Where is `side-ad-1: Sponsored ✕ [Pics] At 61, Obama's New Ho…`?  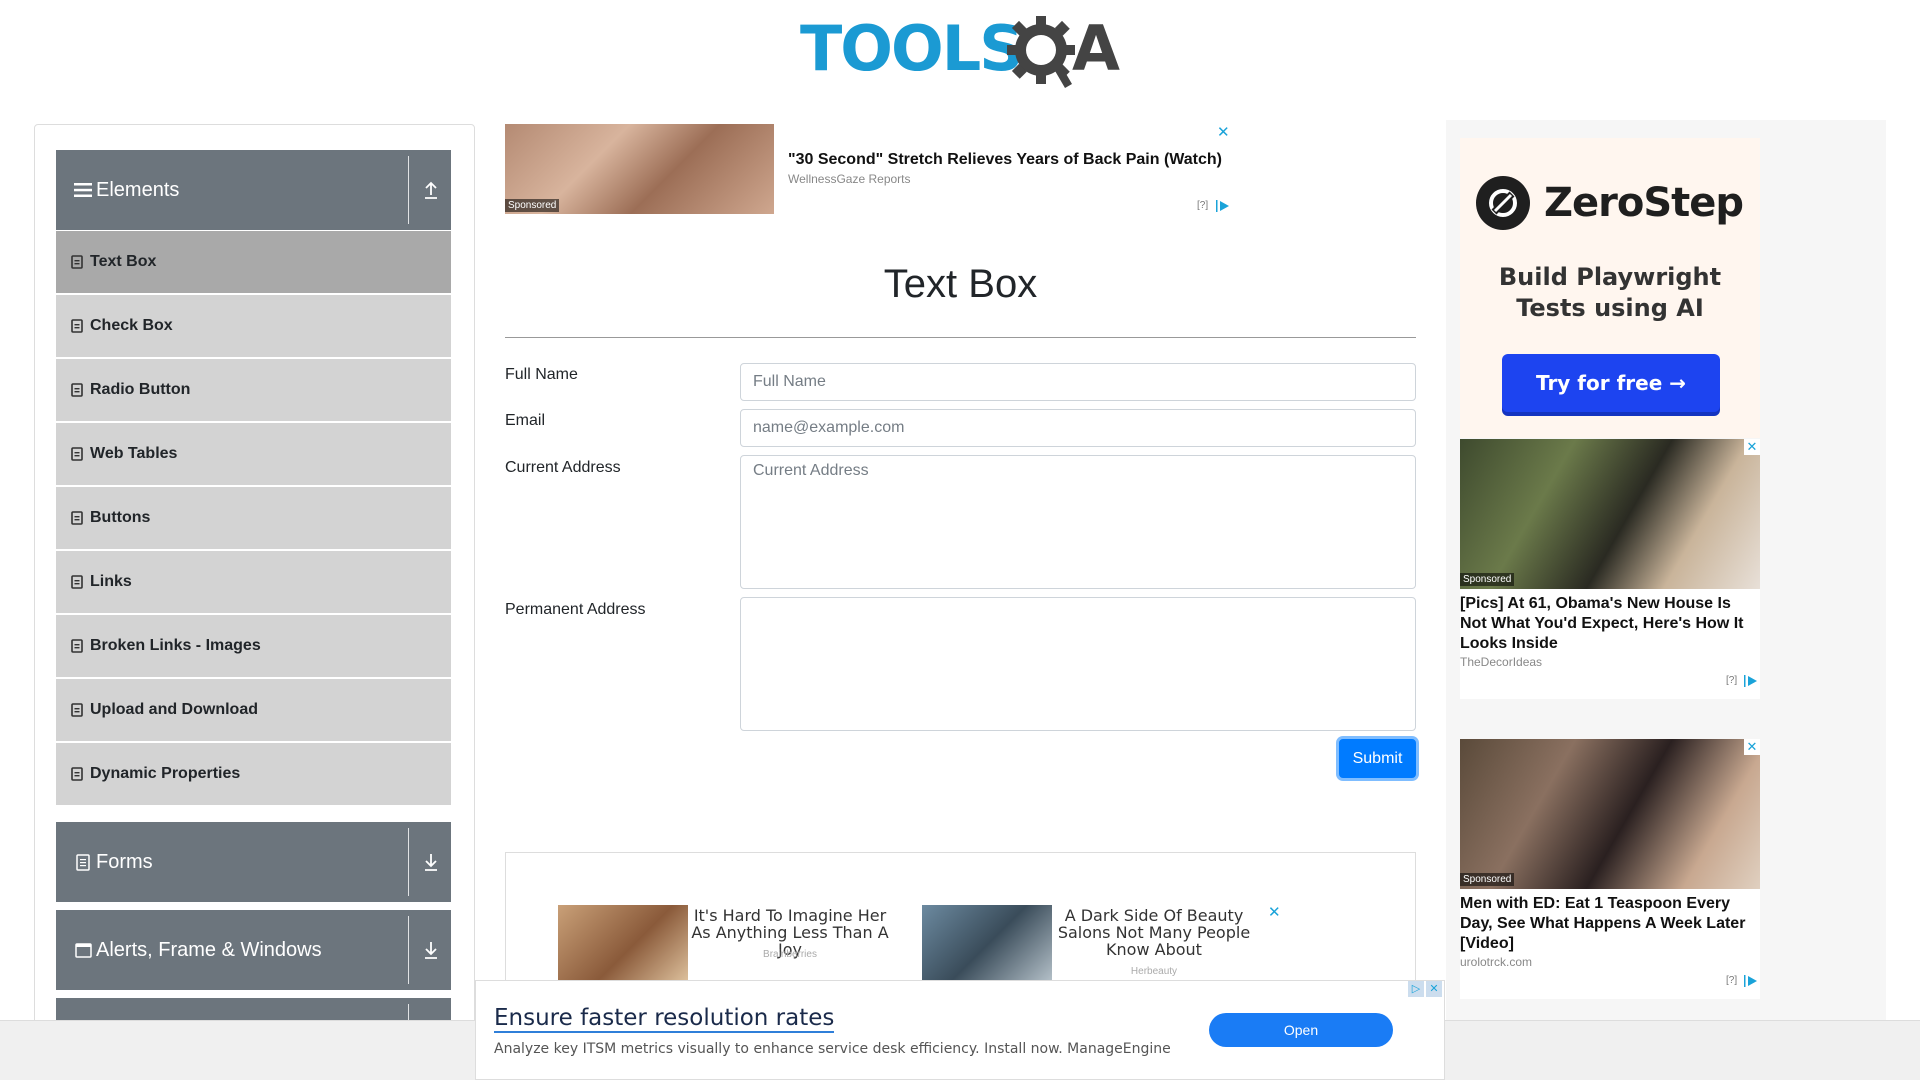 side-ad-1: Sponsored ✕ [Pics] At 61, Obama's New Ho… is located at coordinates (1610, 569).